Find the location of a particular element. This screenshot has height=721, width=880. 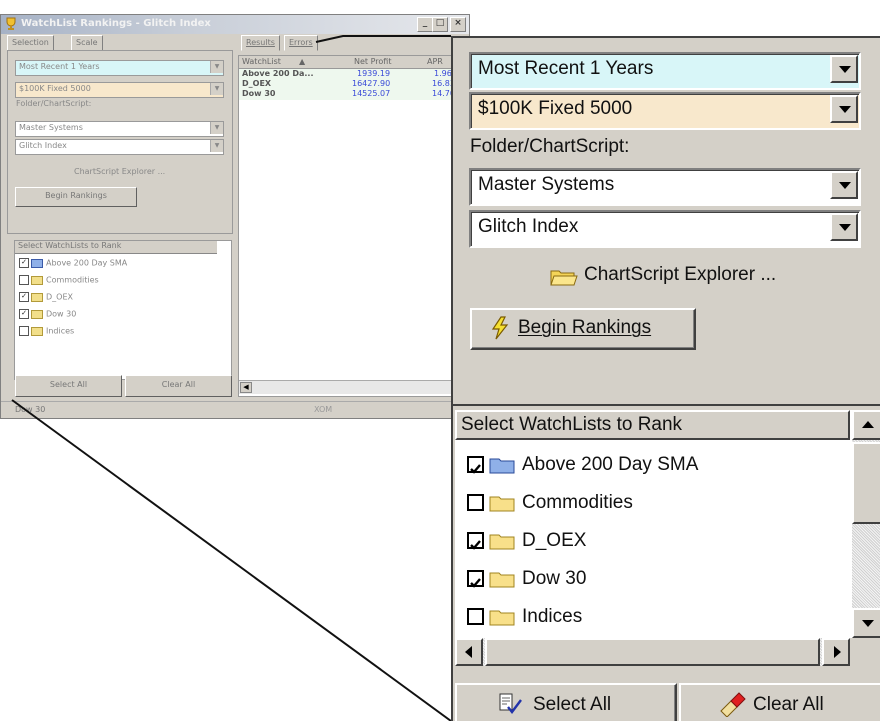

item-label: Commodities is located at coordinates (577, 502).